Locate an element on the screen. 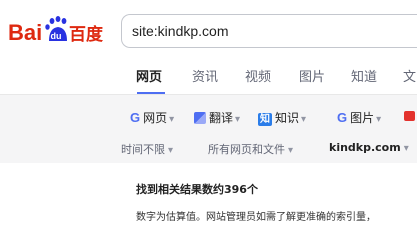 Image resolution: width=417 pixels, height=241 pixels. baidu-logo: Bai du 百度 is located at coordinates (63, 31).